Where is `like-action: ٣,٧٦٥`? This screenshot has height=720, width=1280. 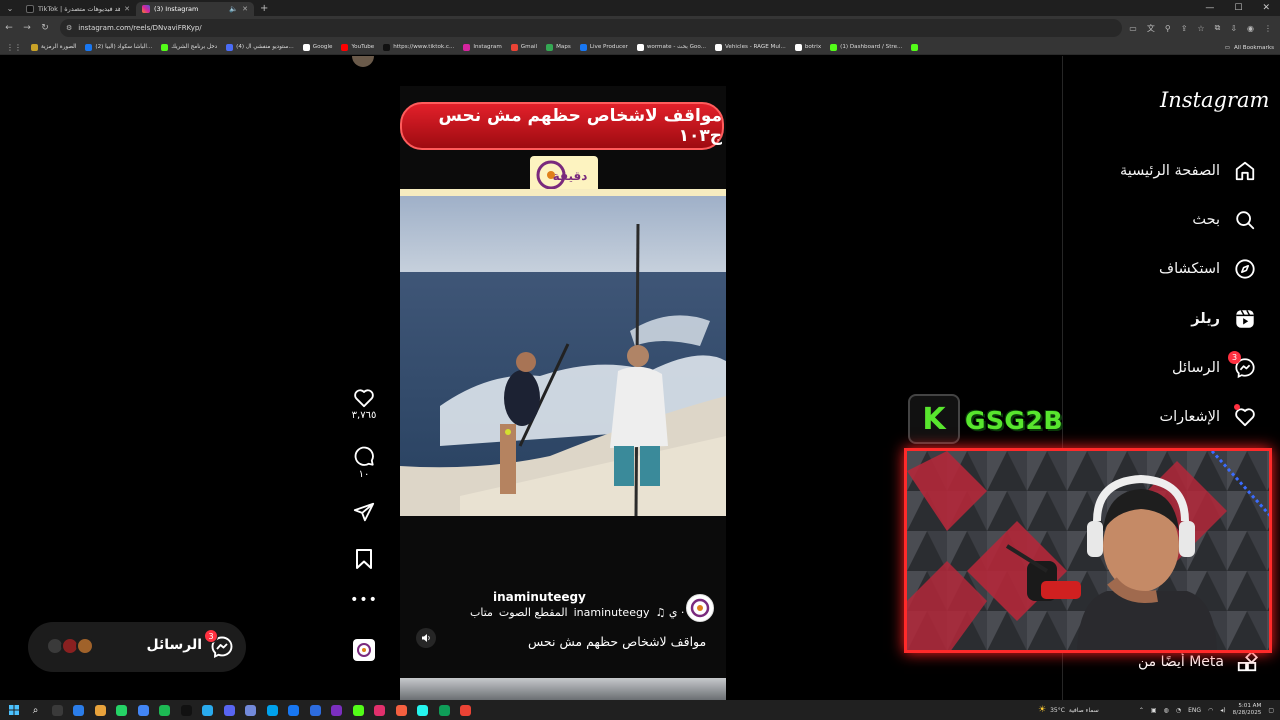
like-action: ٣,٧٦٥ is located at coordinates (364, 404).